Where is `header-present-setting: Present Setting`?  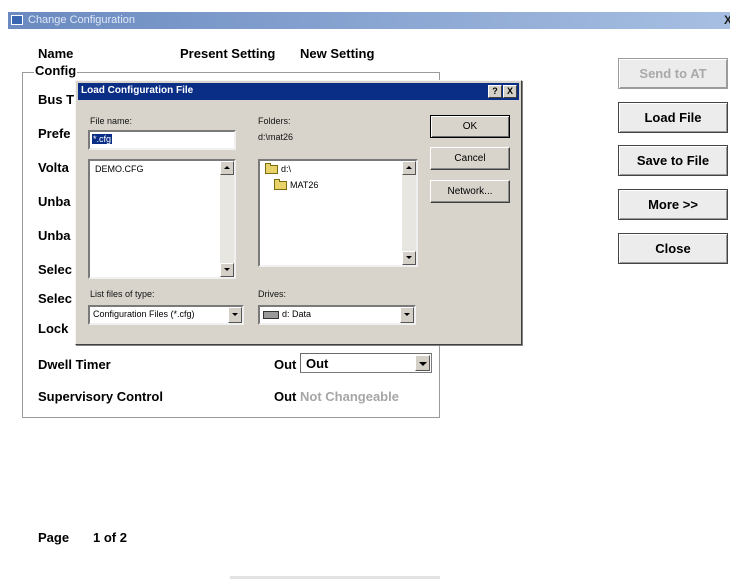 header-present-setting: Present Setting is located at coordinates (228, 53).